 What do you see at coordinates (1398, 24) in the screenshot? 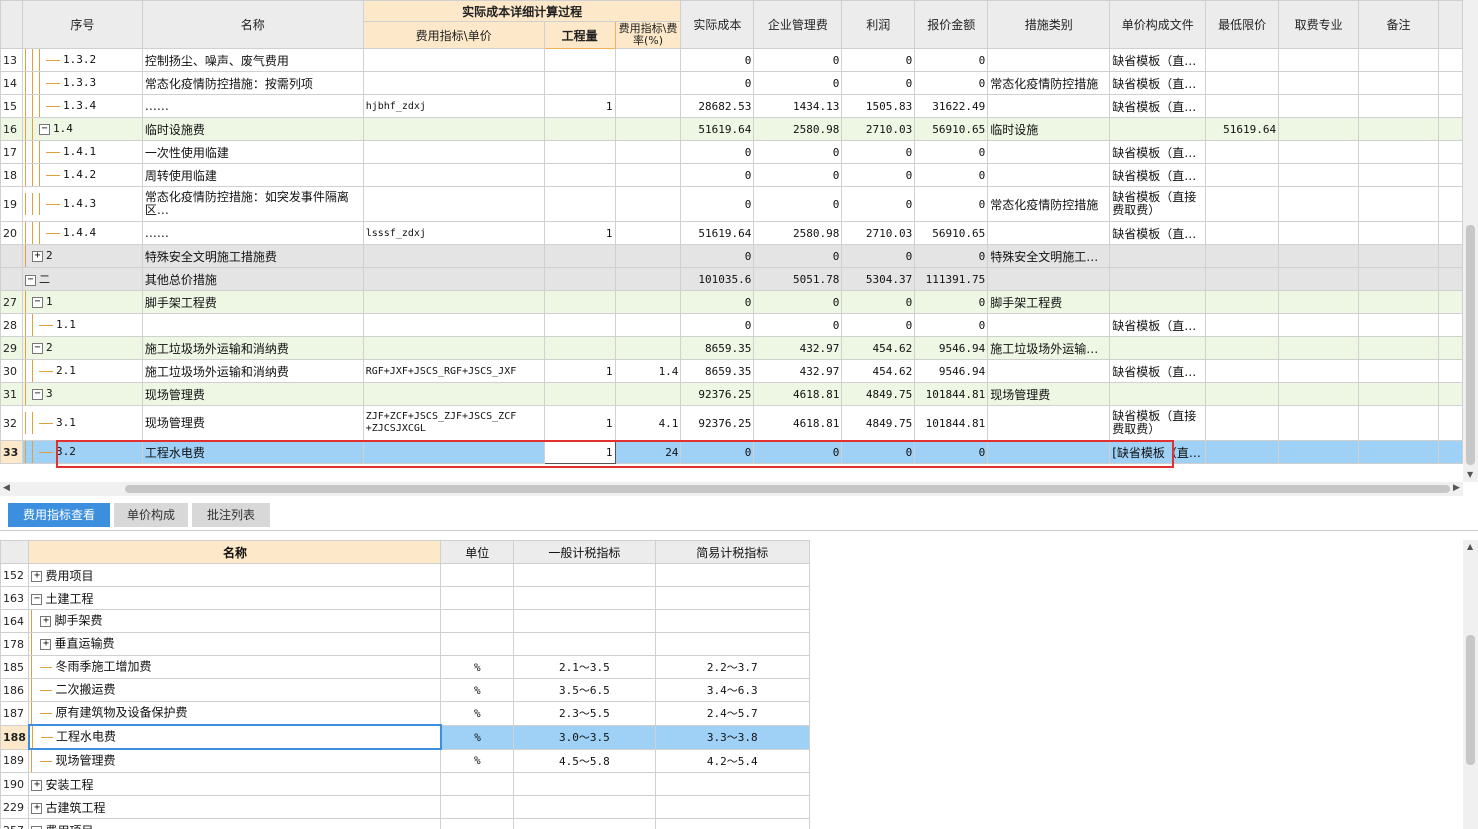
I see `header-remark: 备注` at bounding box center [1398, 24].